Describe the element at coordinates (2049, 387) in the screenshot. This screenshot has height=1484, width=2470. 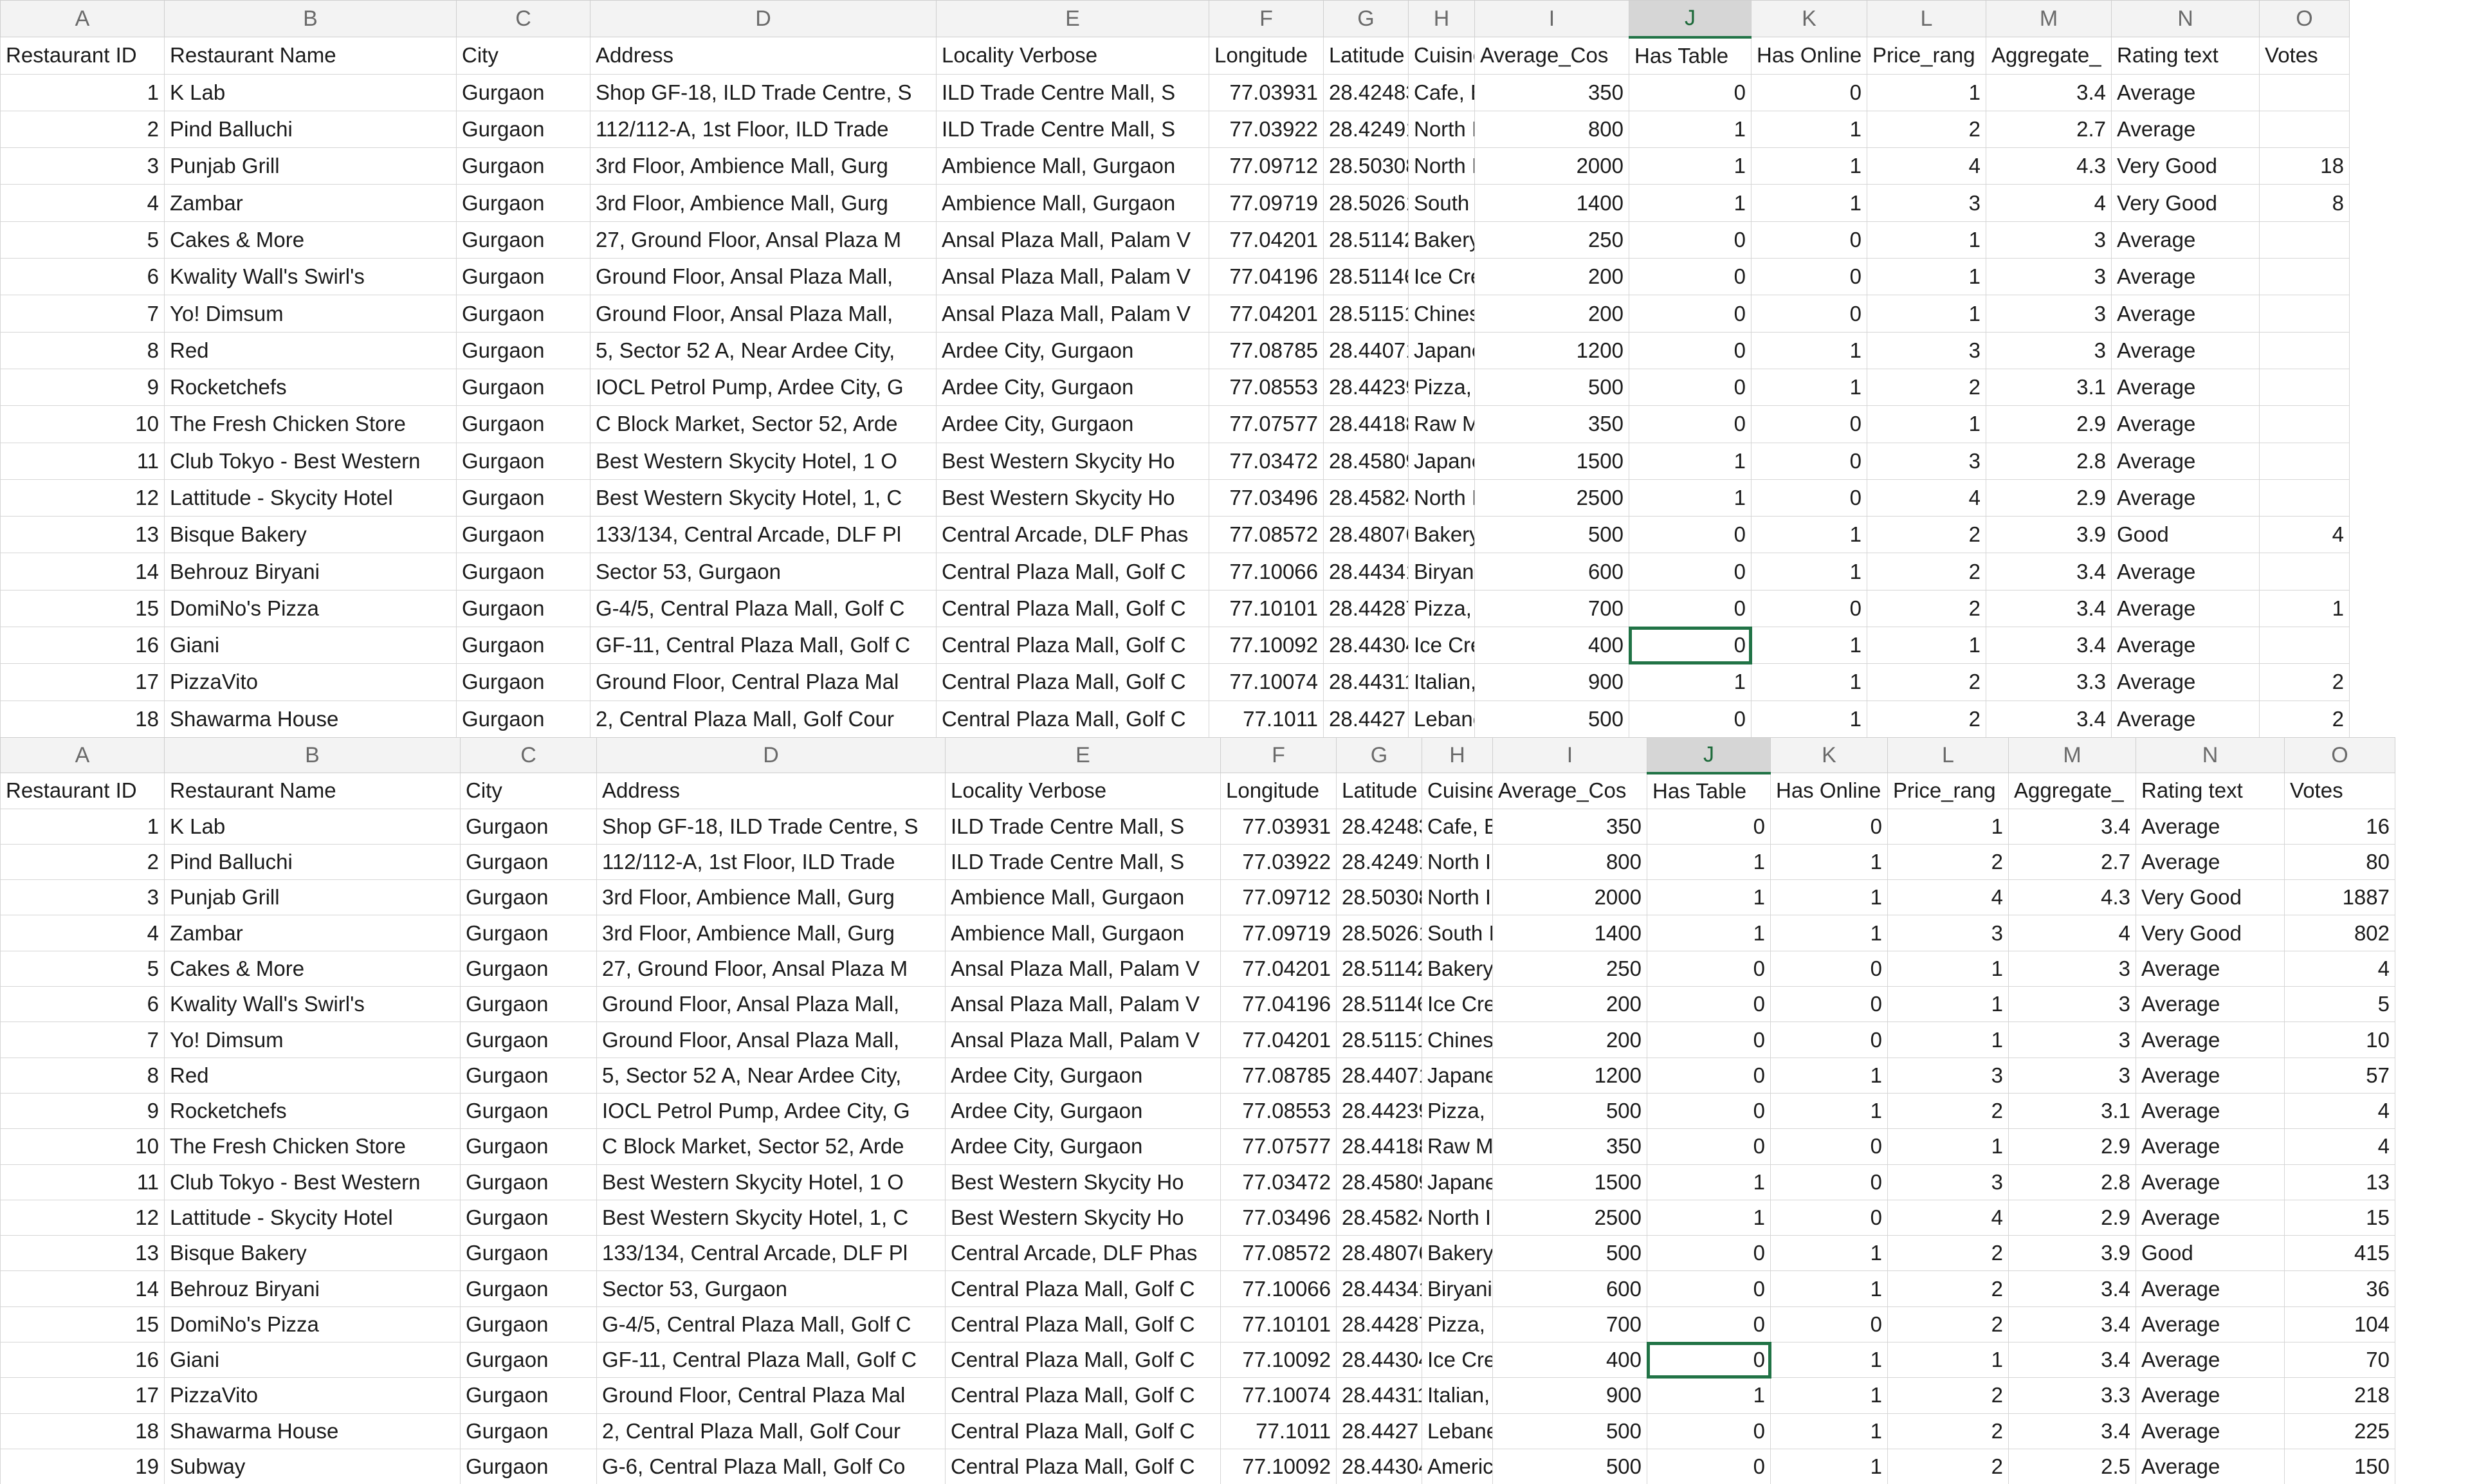
I see `cell-aggregate: 3.1` at that location.